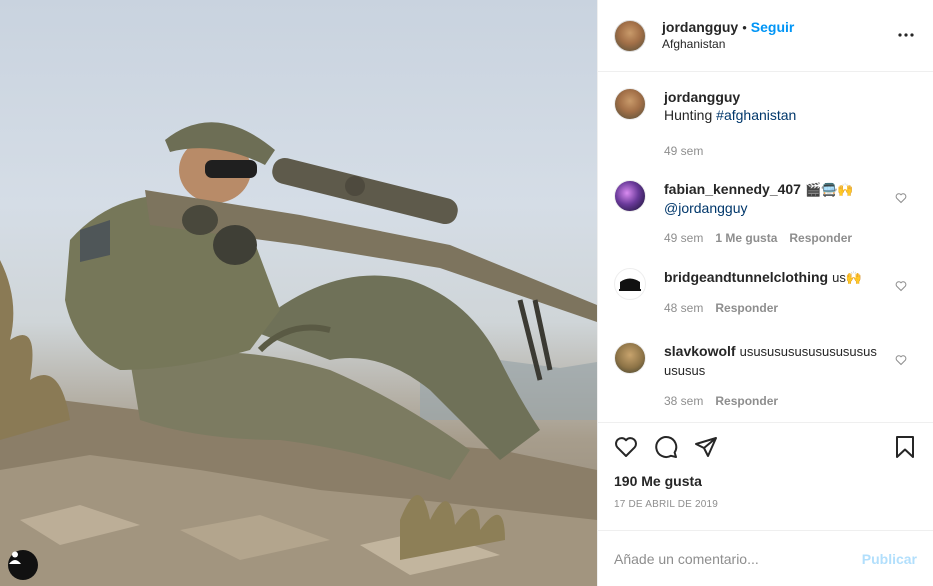  I want to click on comment-input, so click(738, 558).